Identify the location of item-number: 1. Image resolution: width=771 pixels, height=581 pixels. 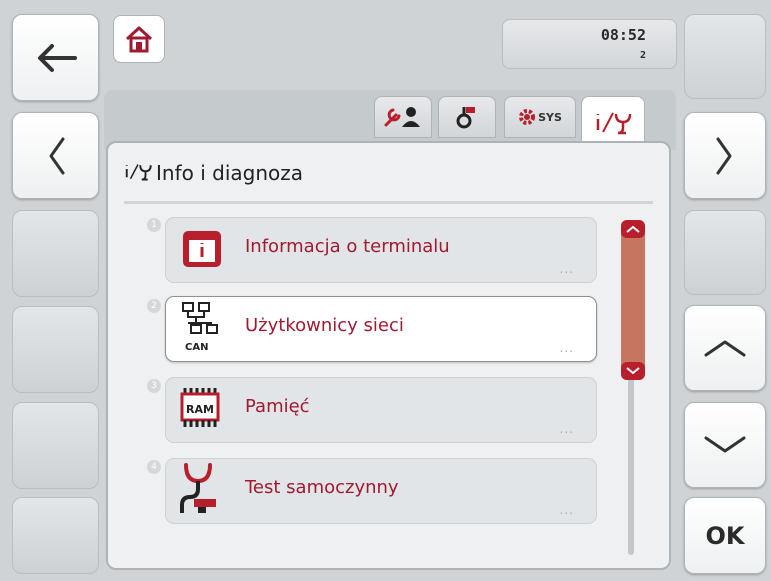
(154, 225).